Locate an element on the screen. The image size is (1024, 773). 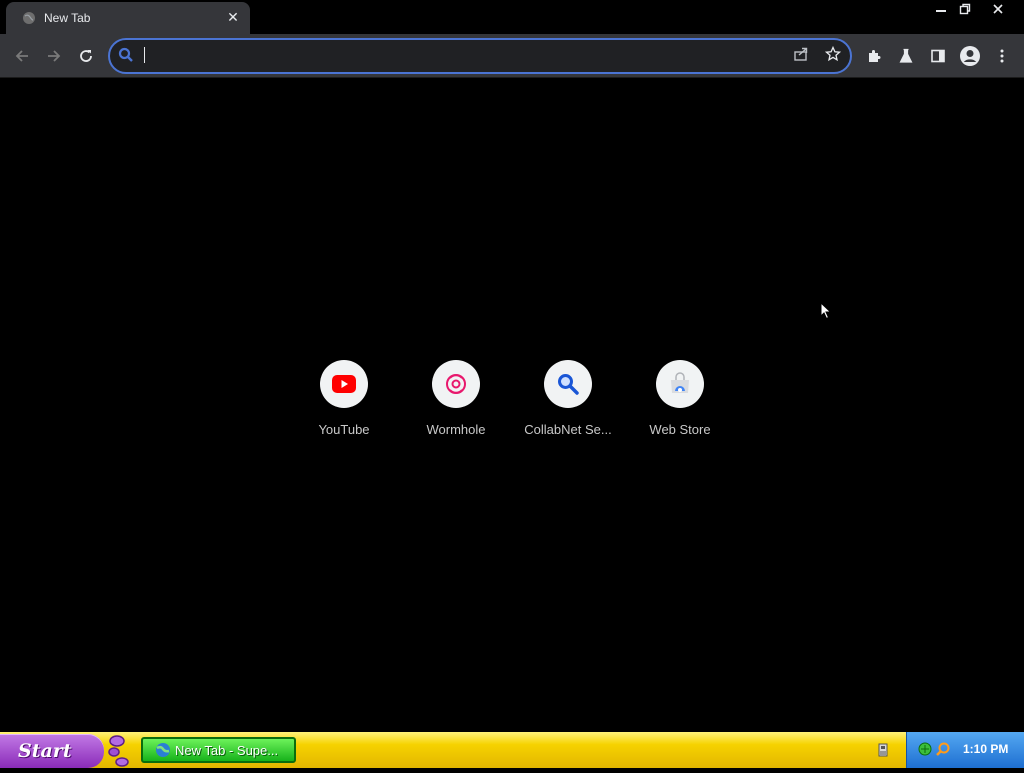
profile-button is located at coordinates (970, 56).